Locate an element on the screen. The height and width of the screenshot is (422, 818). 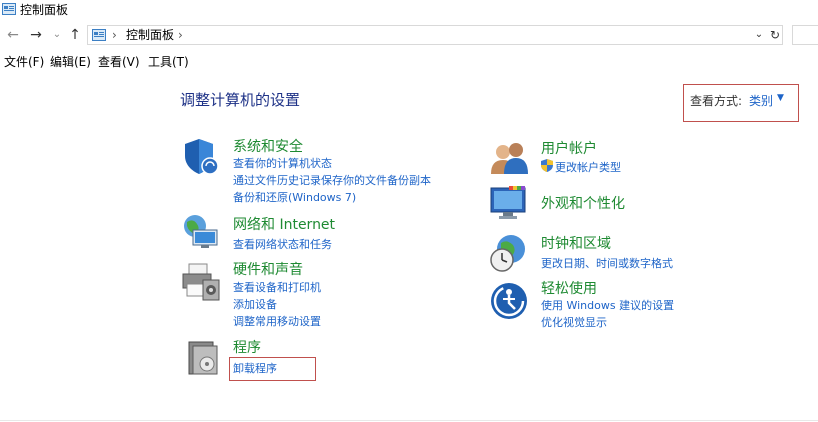
link-mobility-settings: 调整常用移动设置 is located at coordinates (277, 321).